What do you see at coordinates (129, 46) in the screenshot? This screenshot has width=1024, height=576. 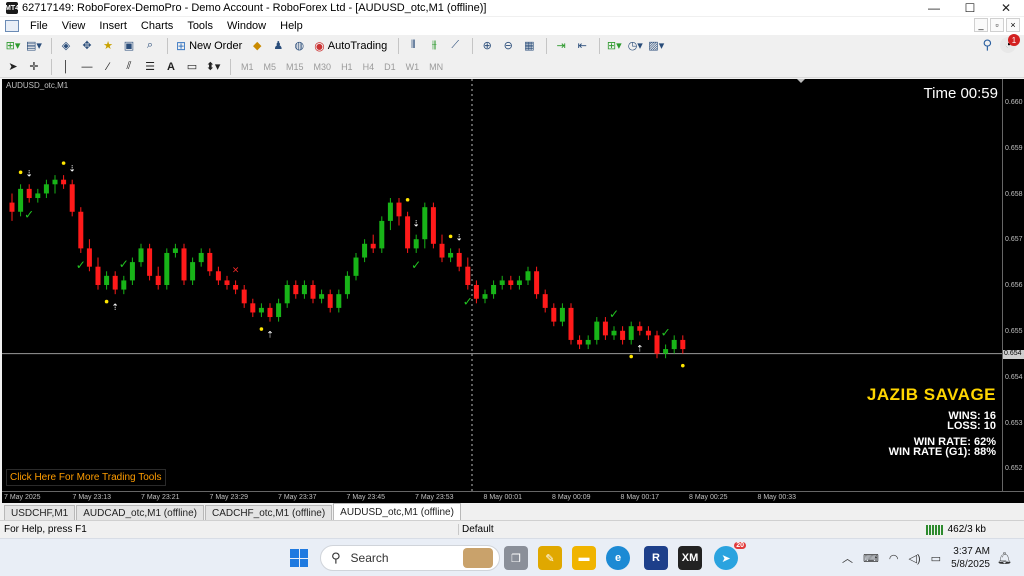 I see `terminal-icon: ▣` at bounding box center [129, 46].